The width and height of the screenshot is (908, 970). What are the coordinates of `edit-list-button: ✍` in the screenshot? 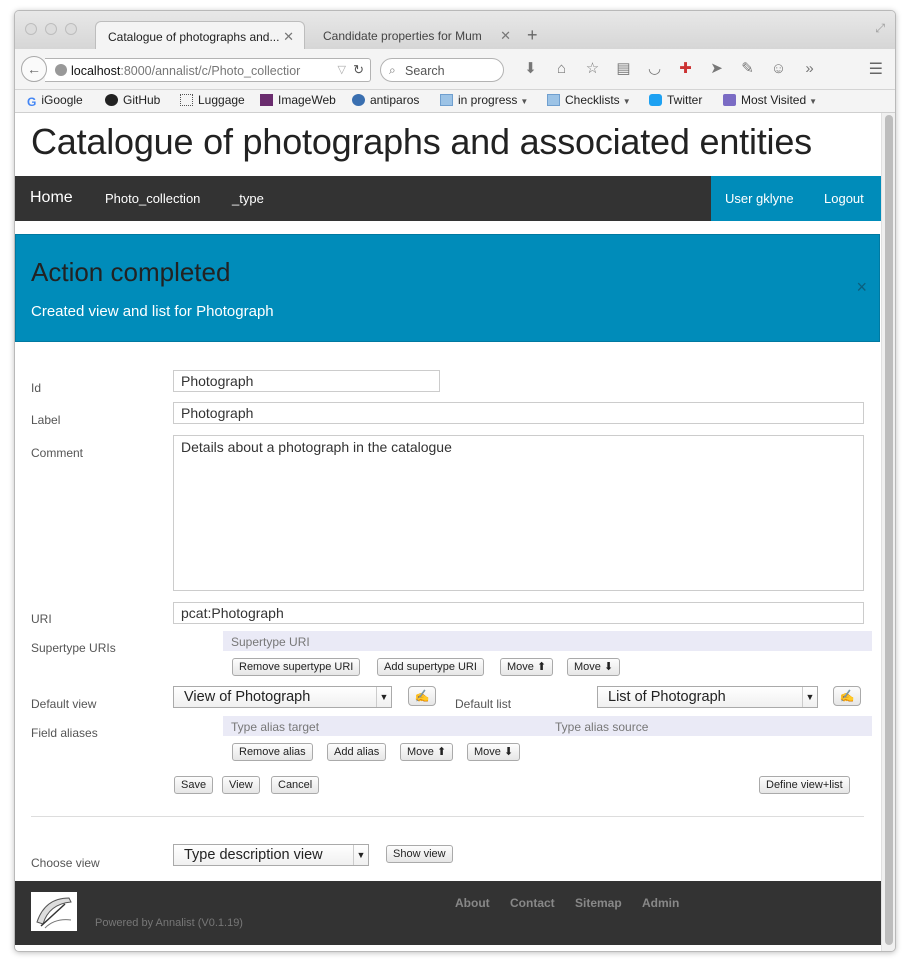 It's located at (847, 696).